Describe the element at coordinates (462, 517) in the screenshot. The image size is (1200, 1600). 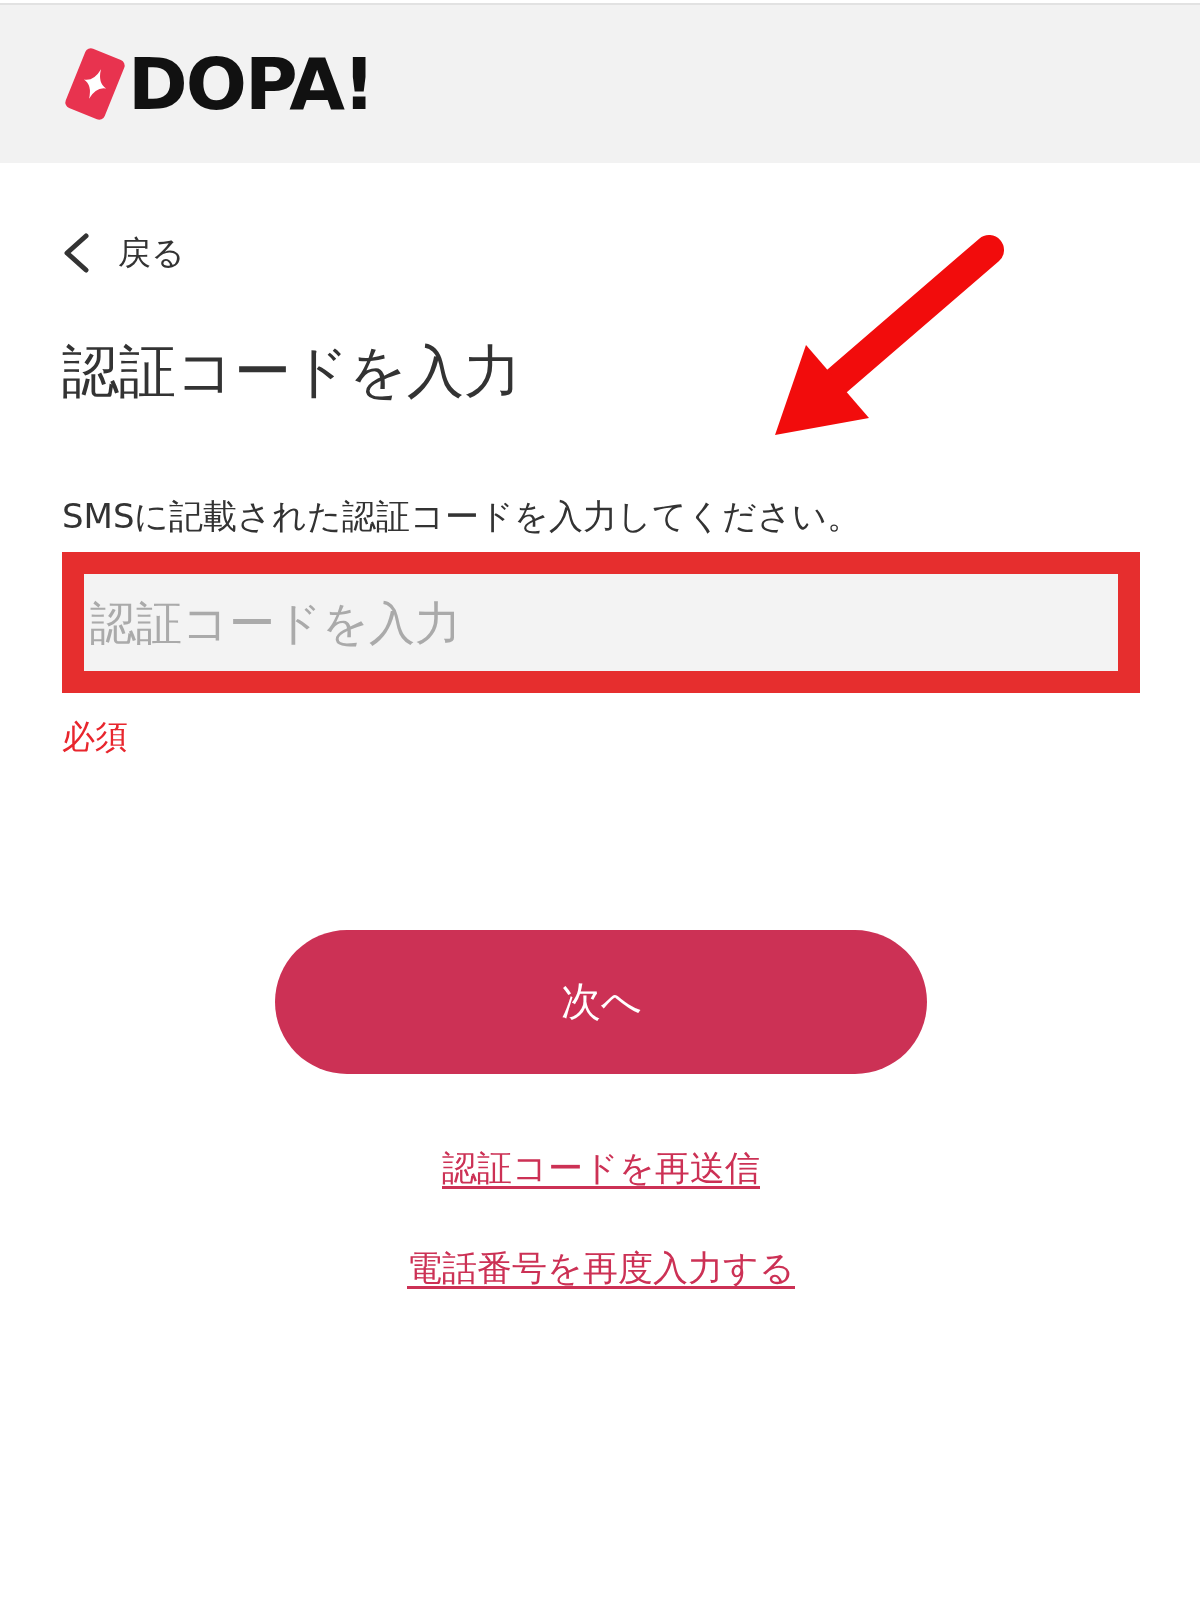
I see `instruction-text: SMSに記載された認証コードを入力してください。` at that location.